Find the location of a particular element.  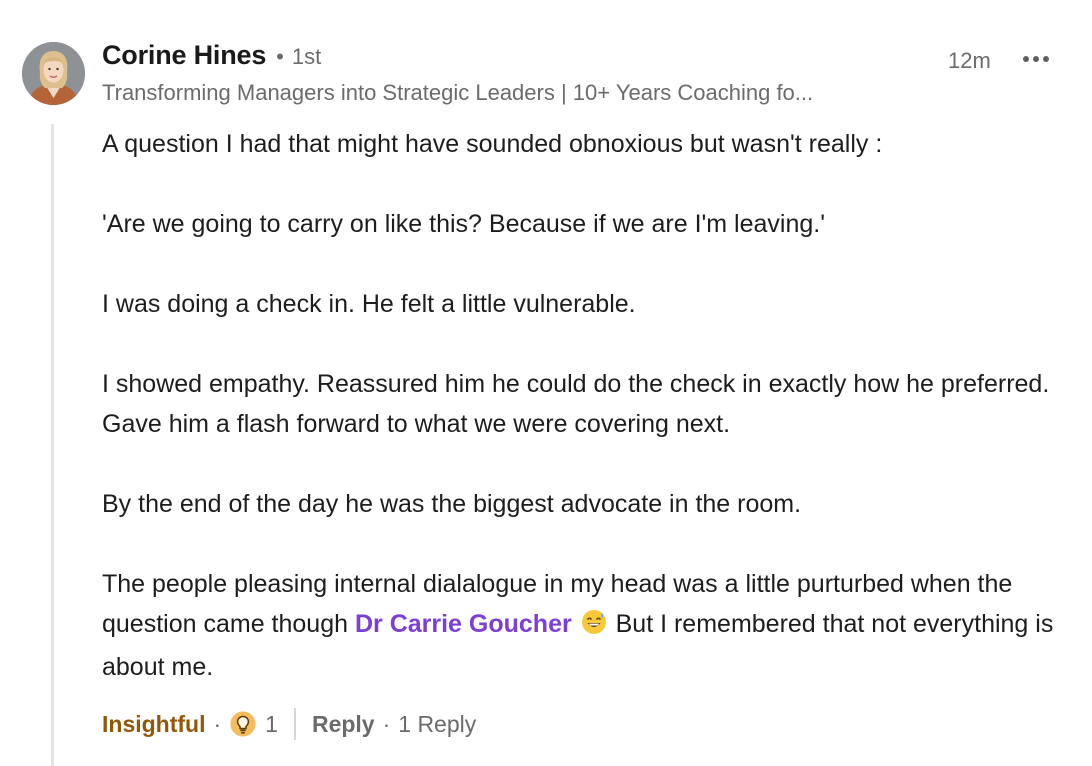

timestamp: 12m is located at coordinates (969, 60).